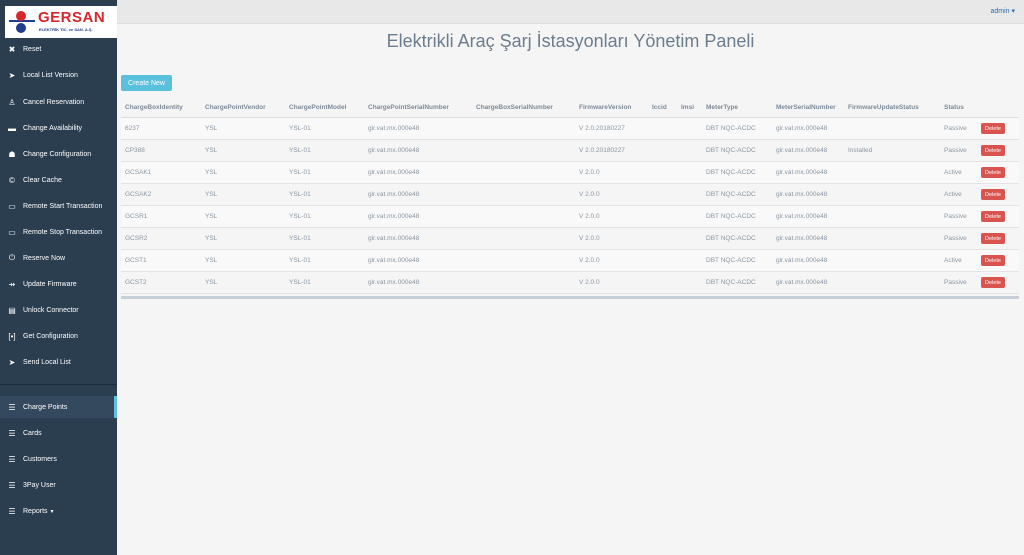  Describe the element at coordinates (954, 107) in the screenshot. I see `column-header: Status` at that location.